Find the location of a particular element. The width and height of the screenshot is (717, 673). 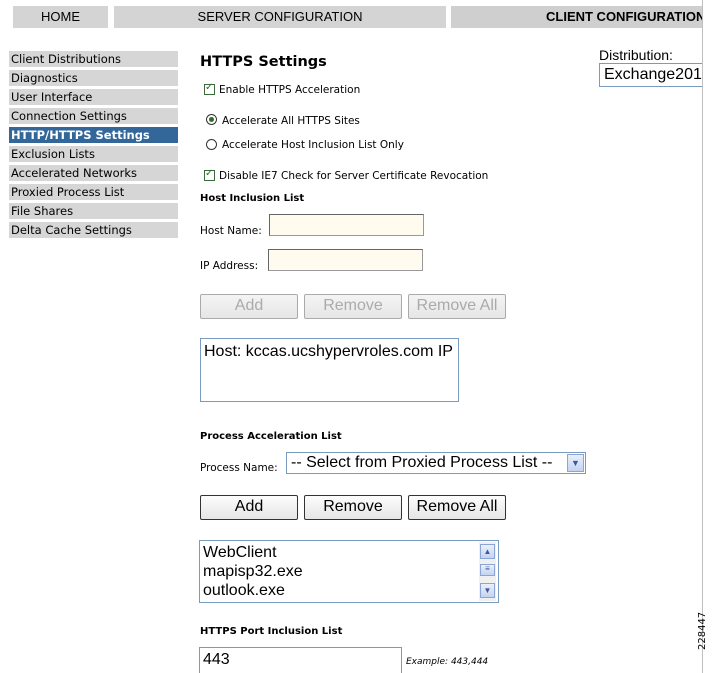

process-remove-button: Remove is located at coordinates (353, 507).